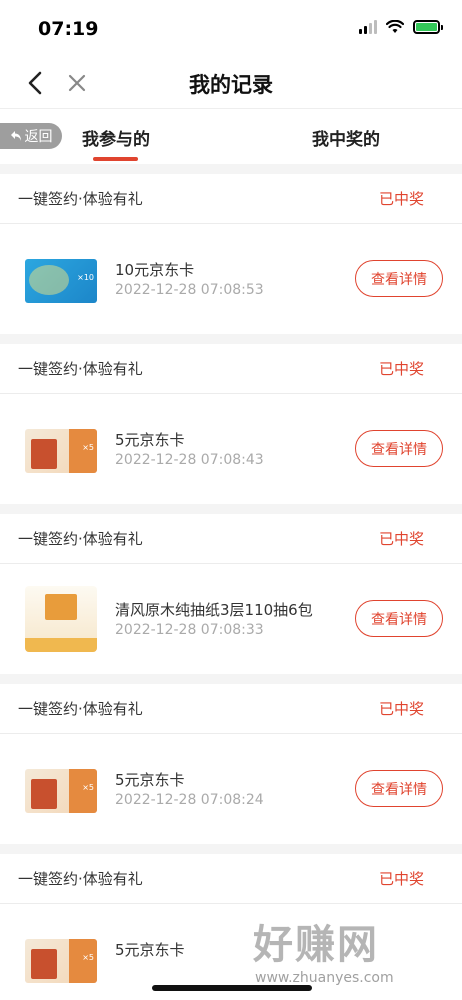 The width and height of the screenshot is (462, 1000). I want to click on tissue-pack-image, so click(61, 619).